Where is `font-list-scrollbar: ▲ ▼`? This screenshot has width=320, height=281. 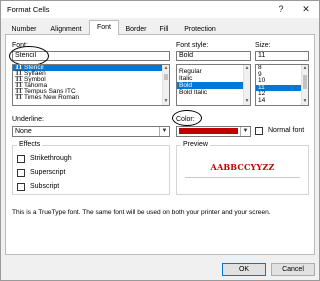
font-list-scrollbar: ▲ ▼ is located at coordinates (165, 85).